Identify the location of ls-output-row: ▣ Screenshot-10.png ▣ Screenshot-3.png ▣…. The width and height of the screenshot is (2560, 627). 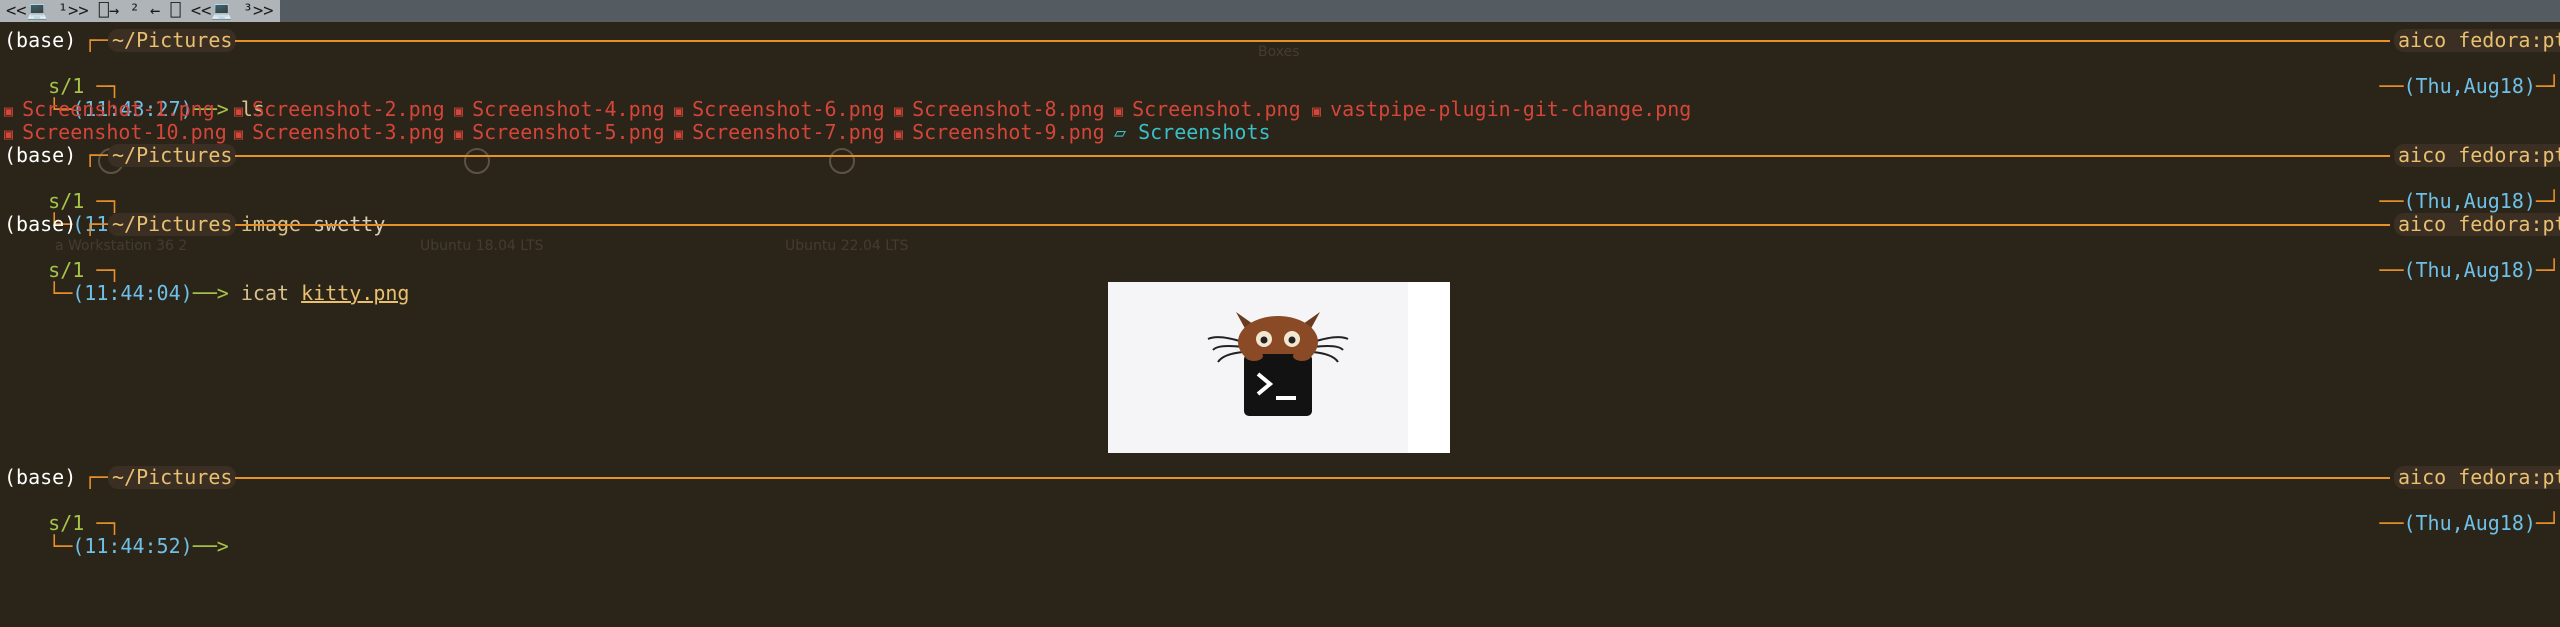
(635, 132).